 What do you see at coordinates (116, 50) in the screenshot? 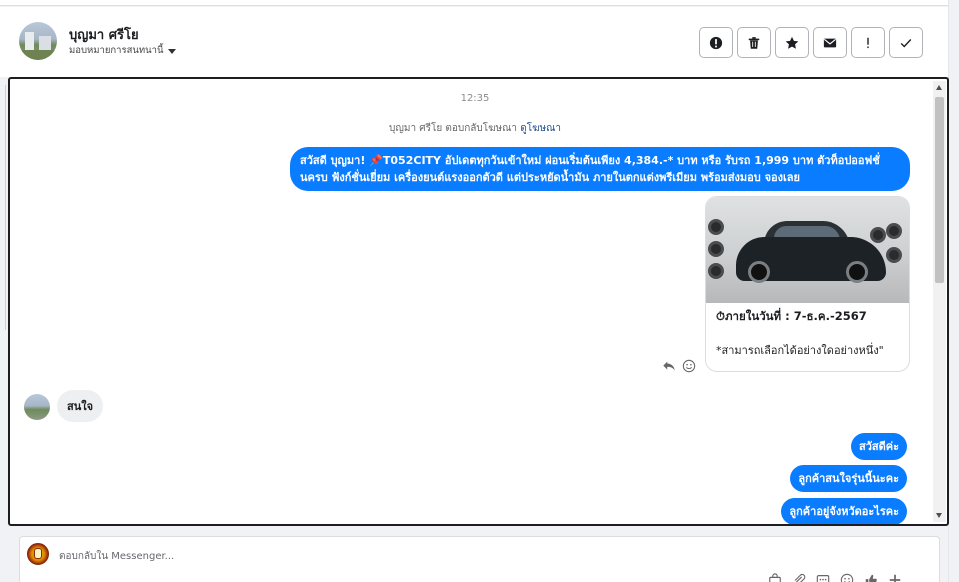
I see `assign-label: มอบหมายการสนทนานี้` at bounding box center [116, 50].